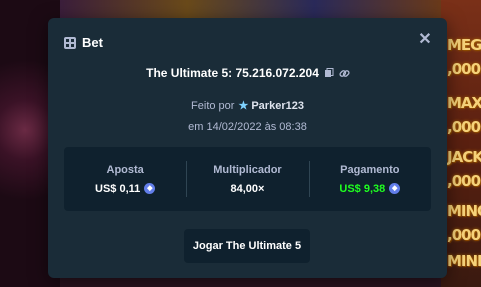  I want to click on link-icon, so click(344, 73).